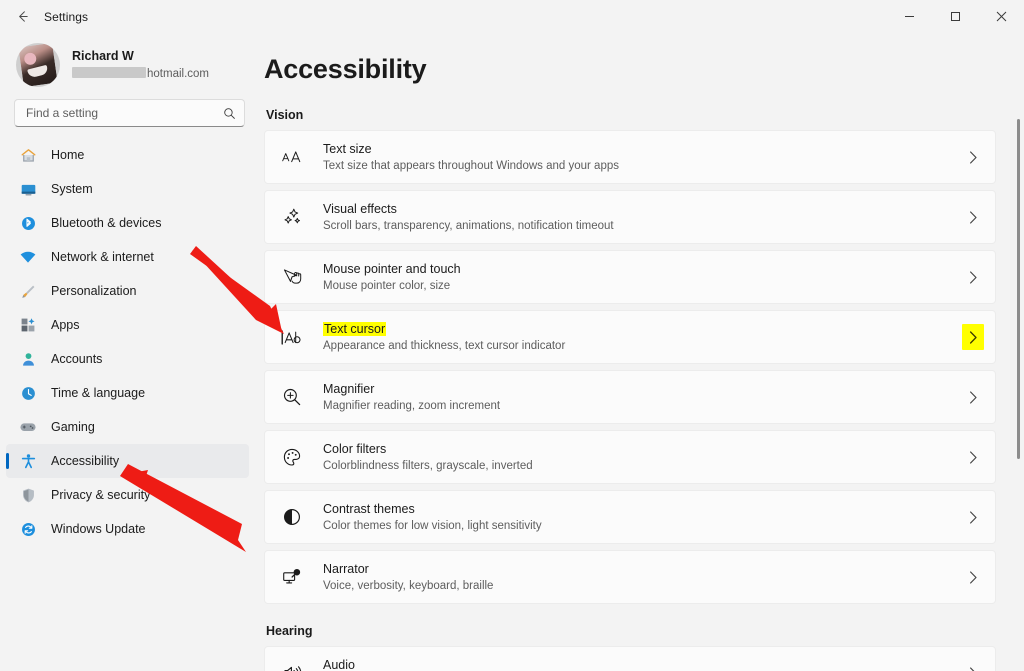  I want to click on redaction-bar, so click(109, 72).